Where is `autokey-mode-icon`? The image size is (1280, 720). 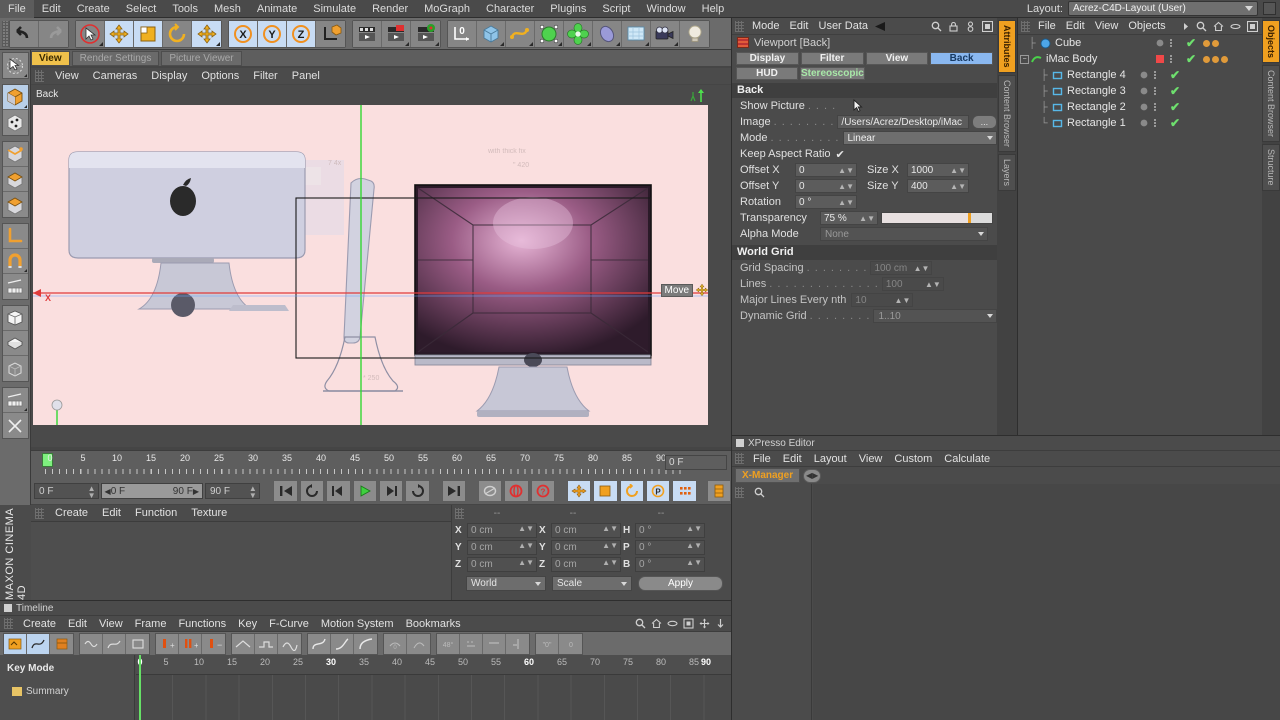 autokey-mode-icon is located at coordinates (490, 491).